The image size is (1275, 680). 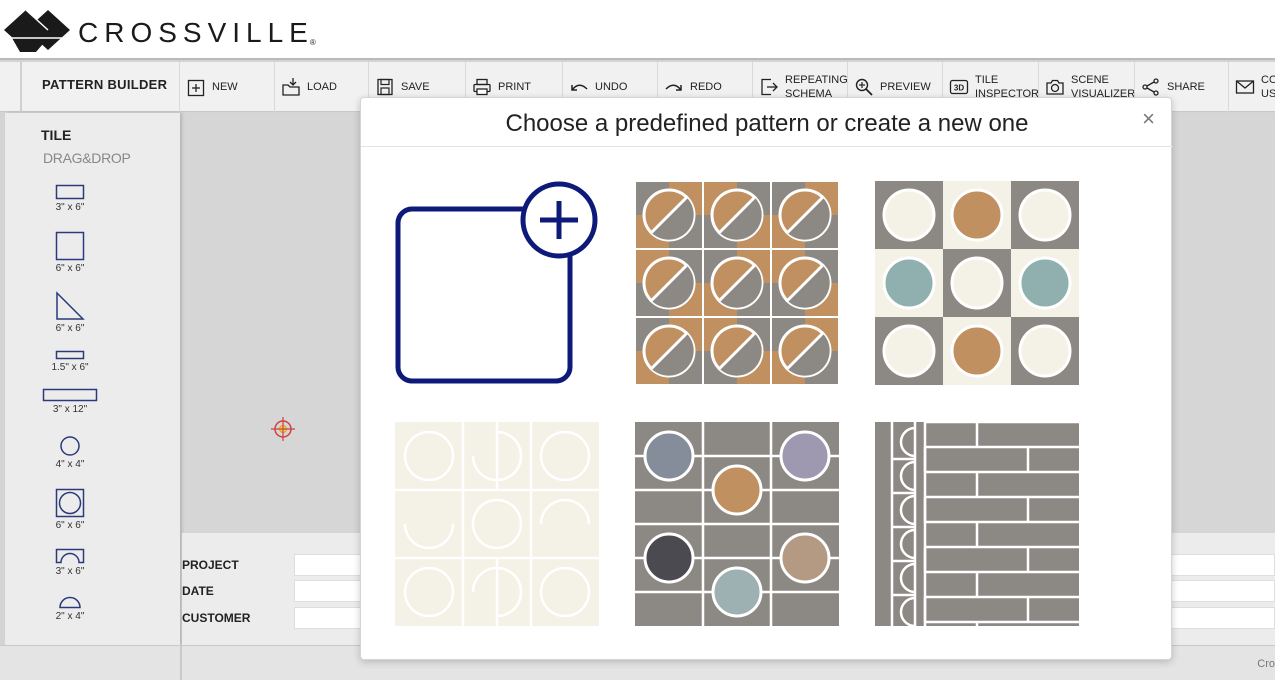 I want to click on slashed-circle-pattern-preview, so click(x=737, y=283).